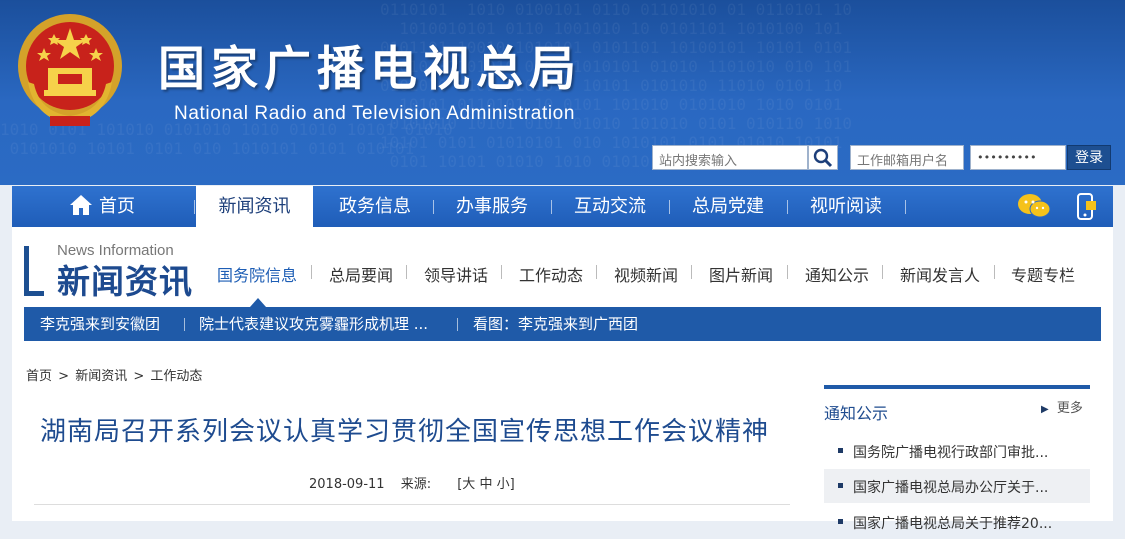  What do you see at coordinates (375, 206) in the screenshot?
I see `nav-item-government: 政务信息` at bounding box center [375, 206].